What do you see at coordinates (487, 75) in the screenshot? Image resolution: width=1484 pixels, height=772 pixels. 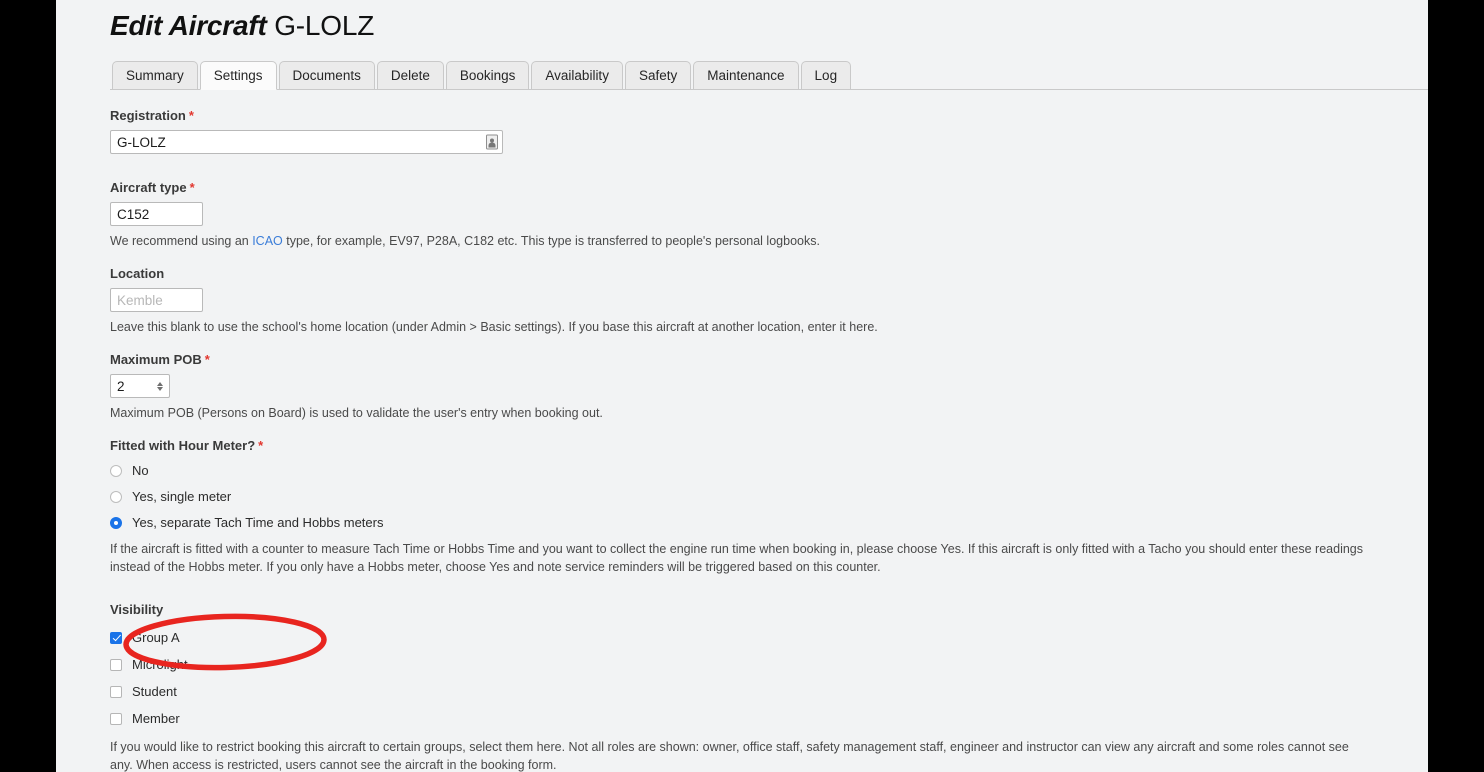 I see `tab-bookings: Bookings` at bounding box center [487, 75].